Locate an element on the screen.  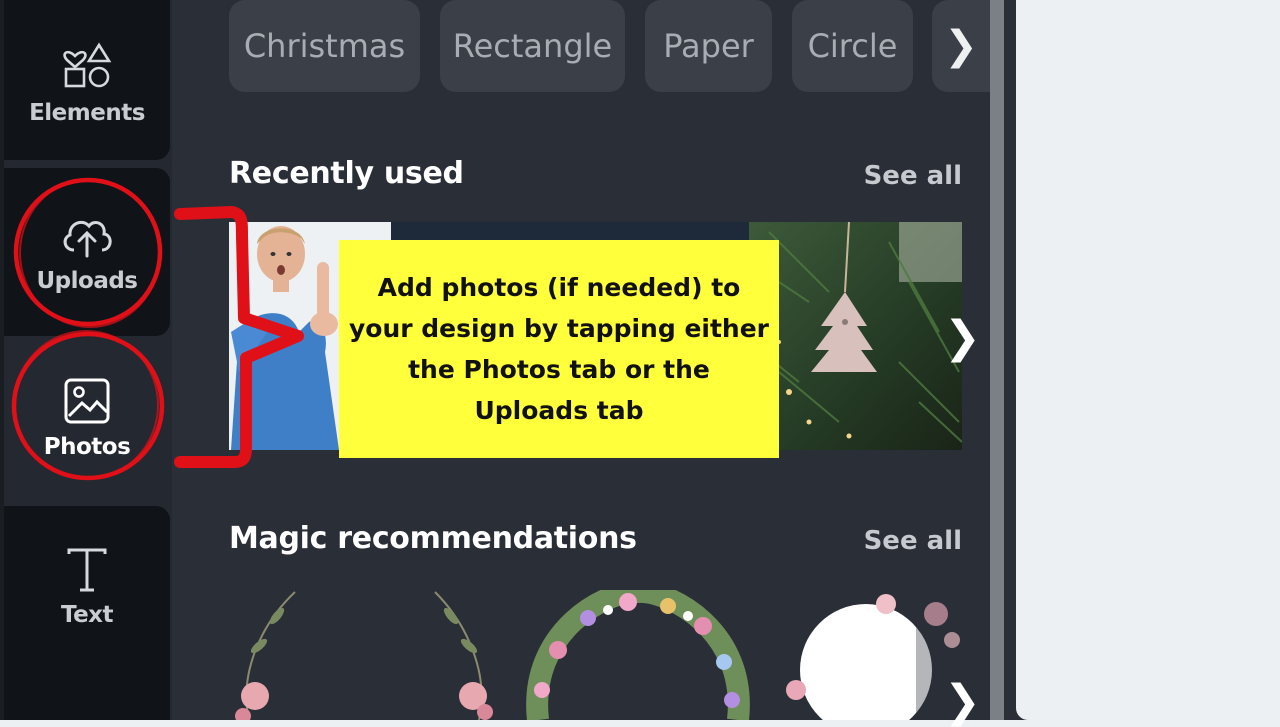
elements-icon is located at coordinates (87, 65).